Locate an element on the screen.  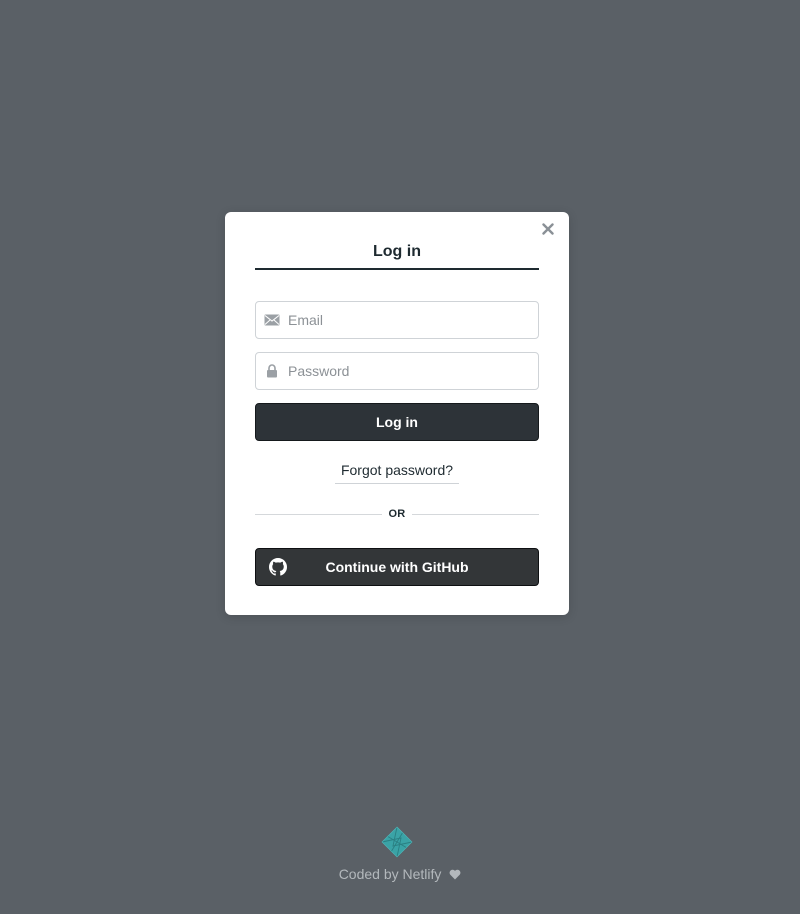
github-button-label: Continue with GitHub is located at coordinates (397, 567).